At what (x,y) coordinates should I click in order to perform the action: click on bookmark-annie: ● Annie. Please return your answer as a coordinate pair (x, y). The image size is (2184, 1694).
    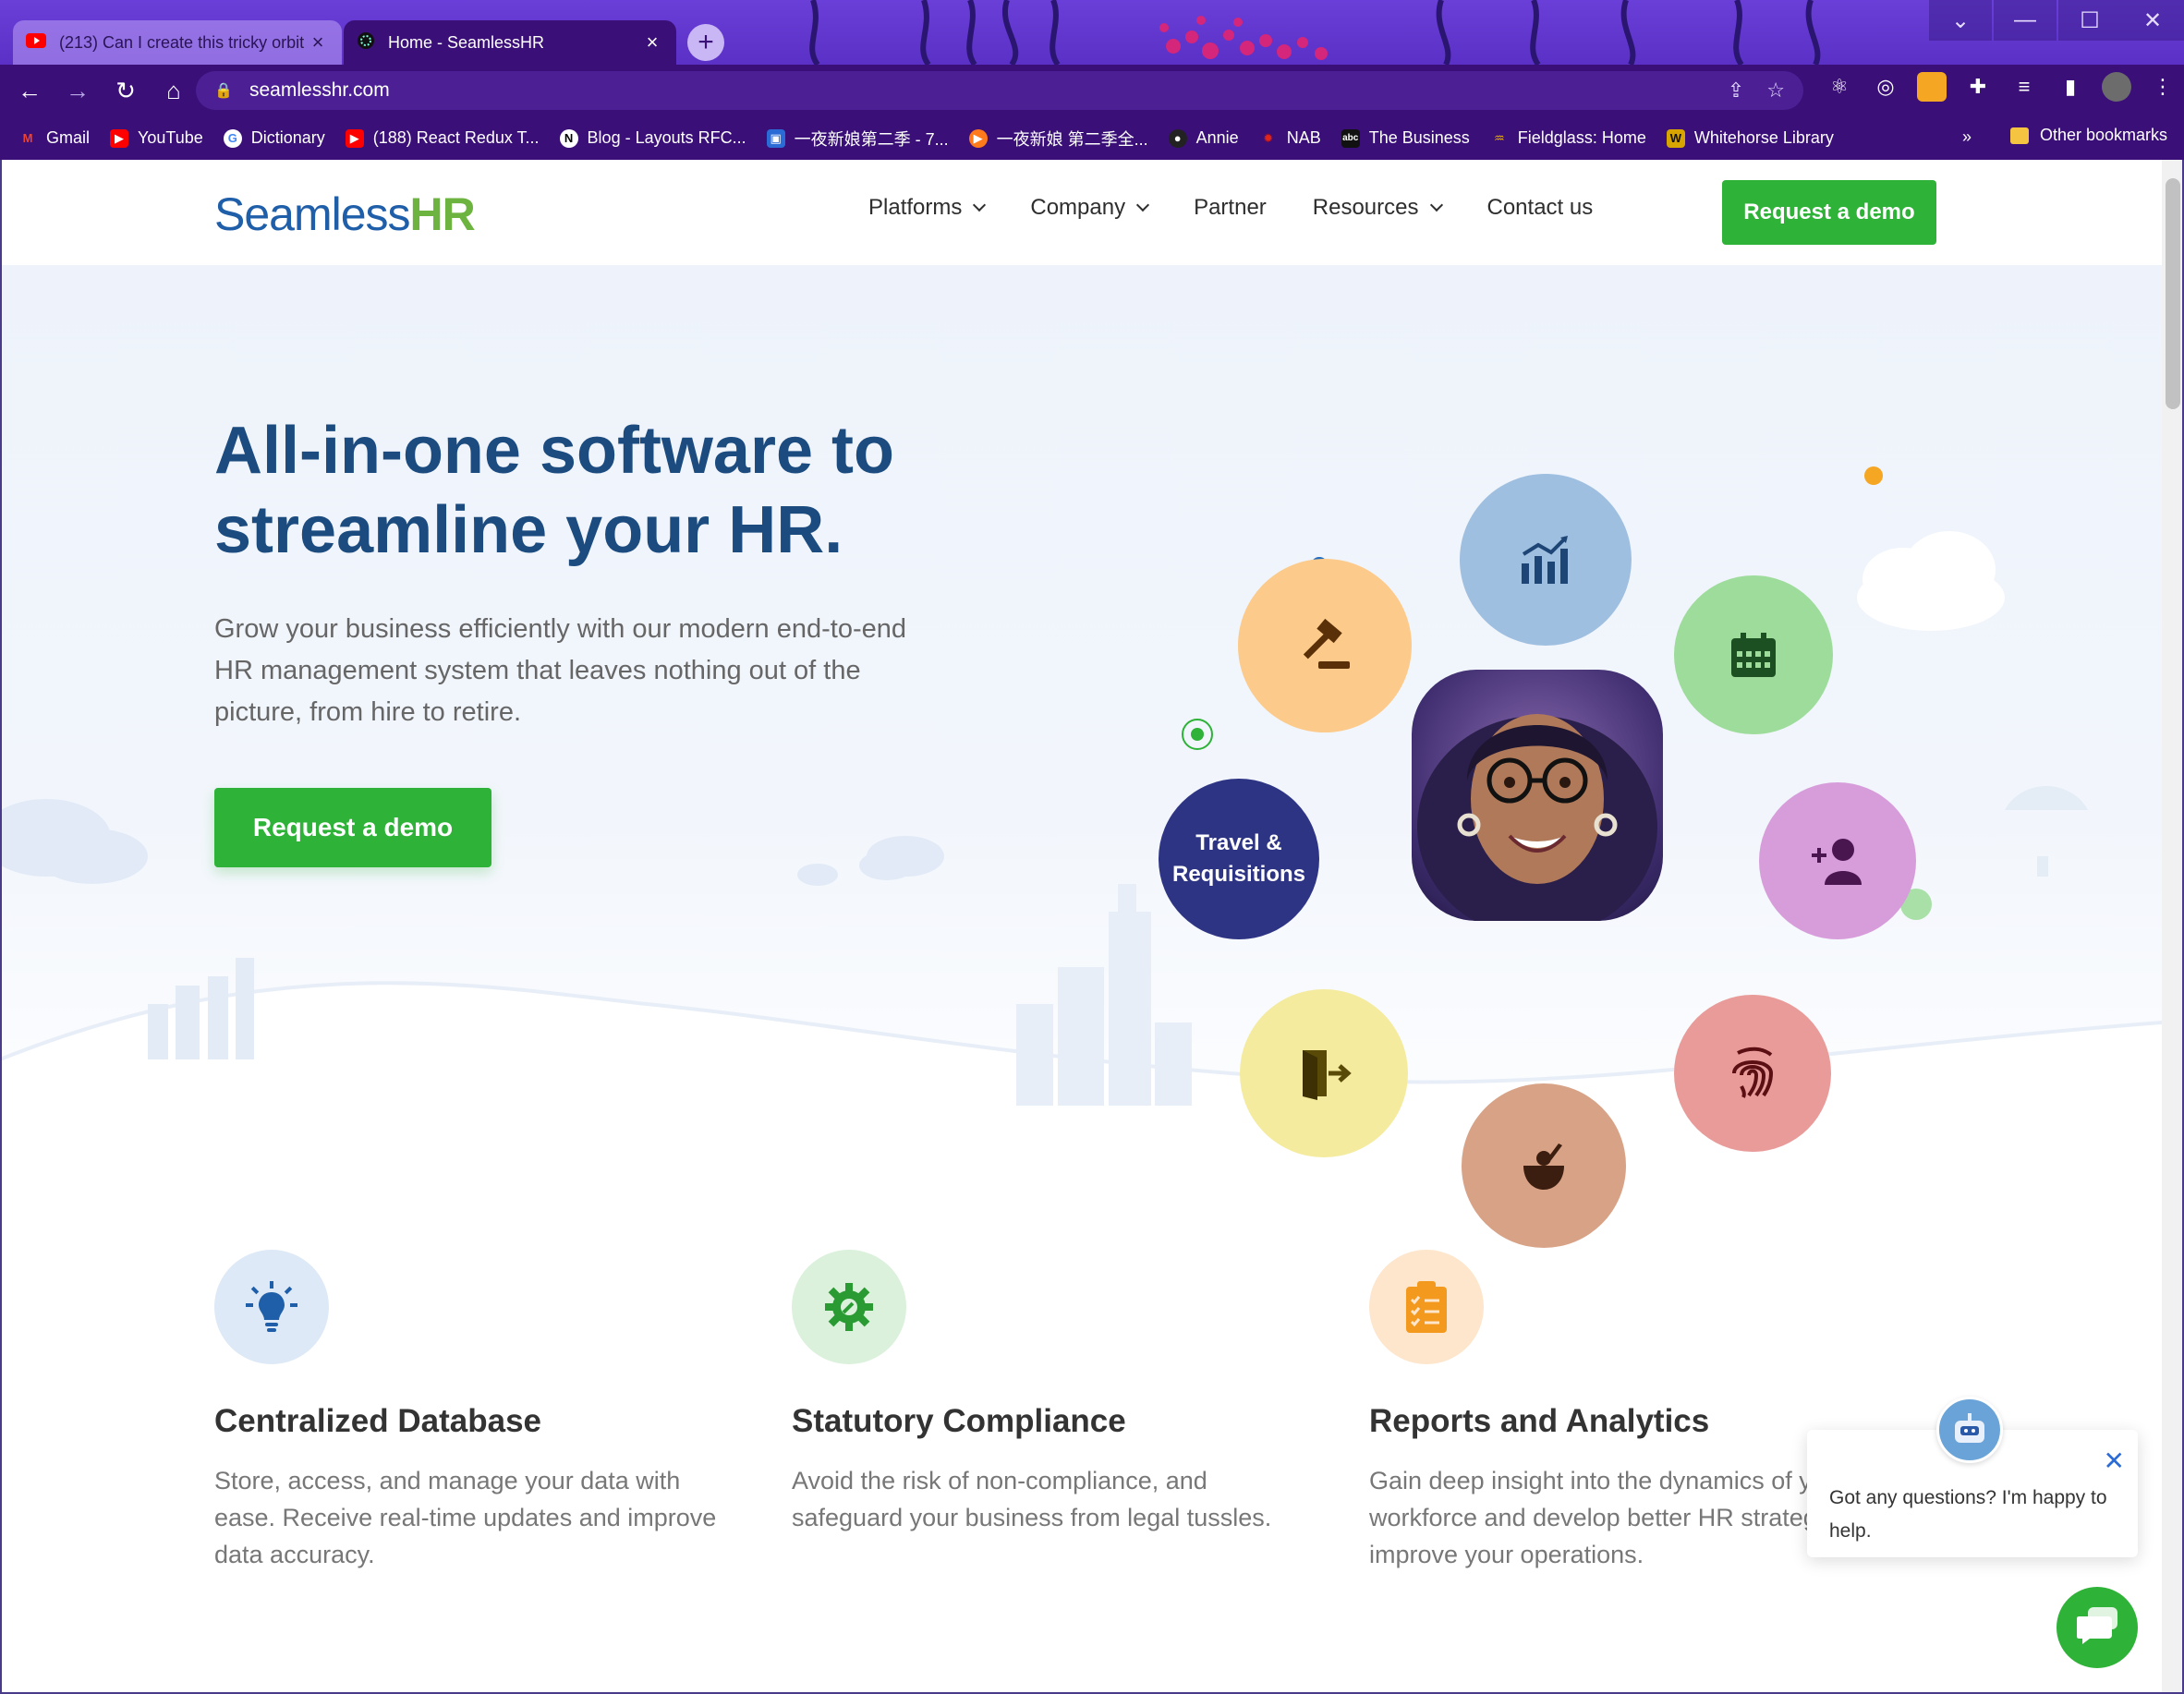
    Looking at the image, I should click on (1203, 138).